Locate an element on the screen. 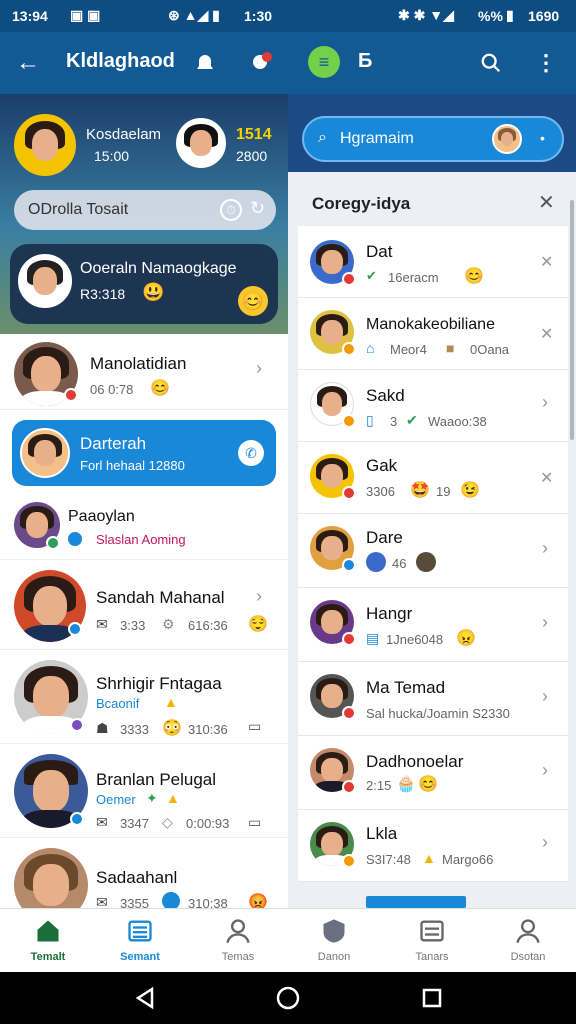 Image resolution: width=576 pixels, height=1024 pixels. list-item: Manolatidian 06 0:78 😊 › is located at coordinates (144, 372).